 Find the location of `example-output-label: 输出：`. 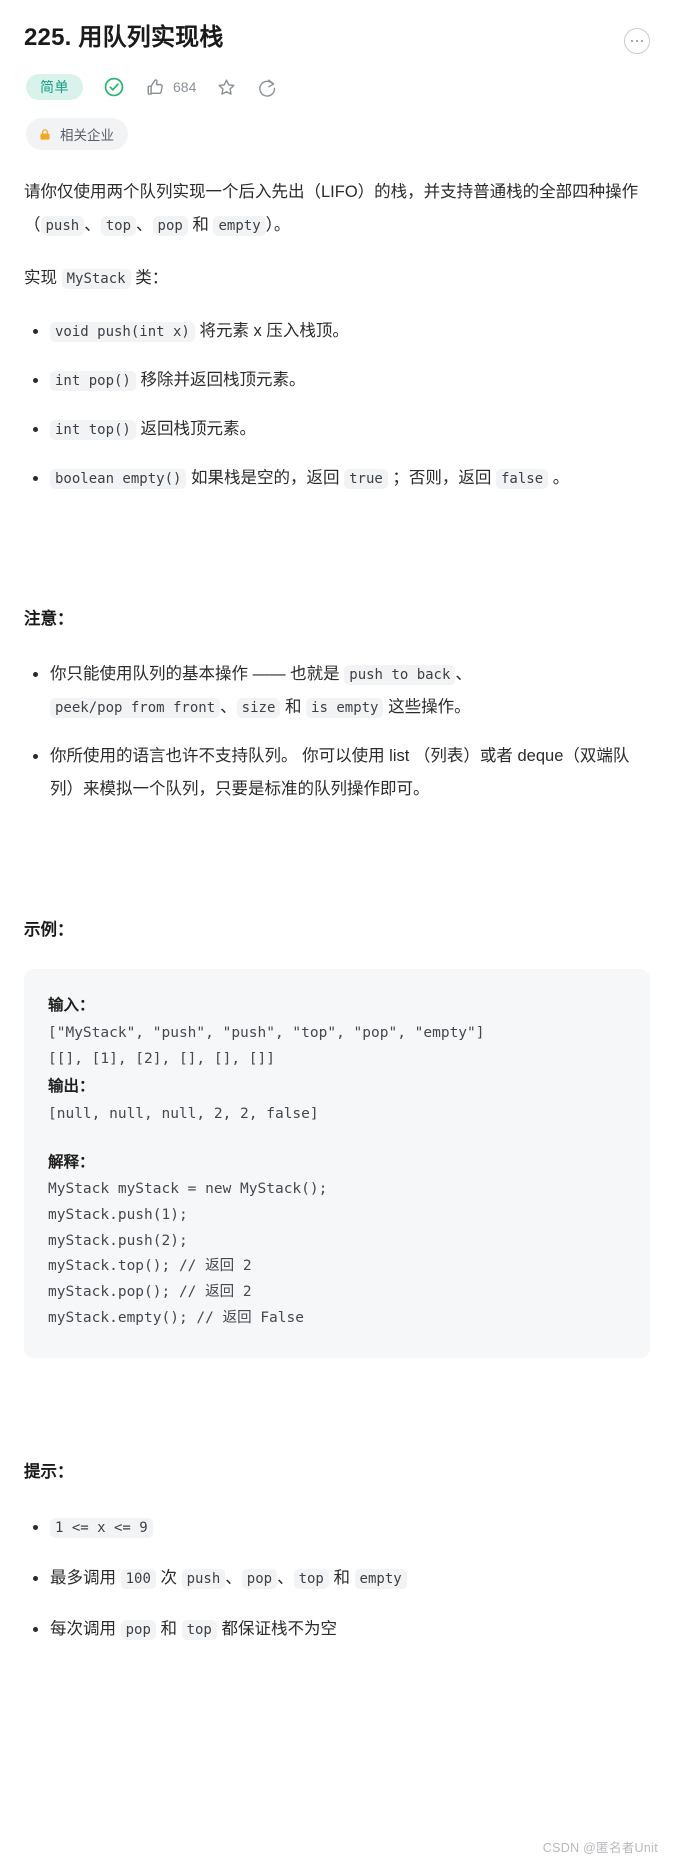

example-output-label: 输出： is located at coordinates (71, 1087).